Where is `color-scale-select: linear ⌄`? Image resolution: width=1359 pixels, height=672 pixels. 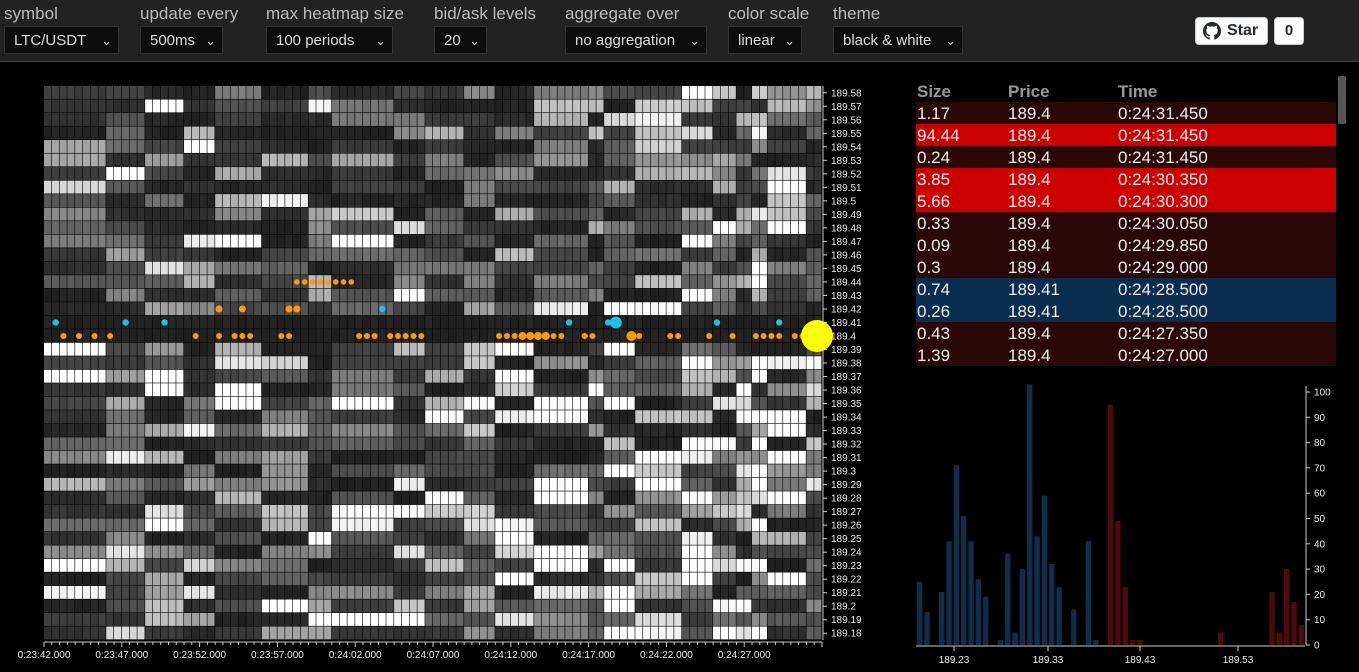
color-scale-select: linear ⌄ is located at coordinates (765, 40).